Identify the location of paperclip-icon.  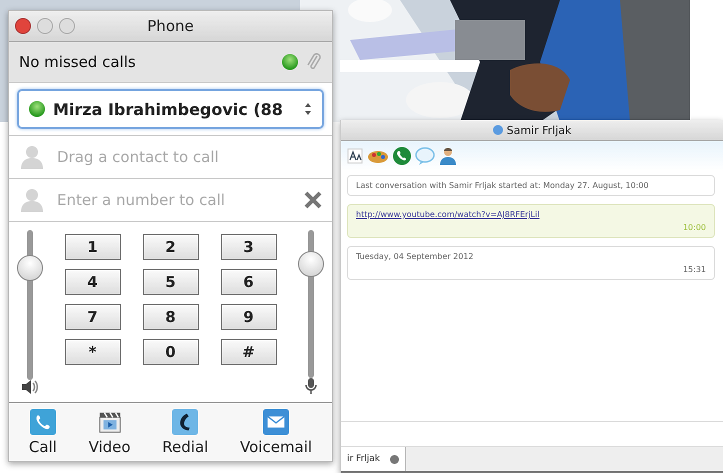
(314, 62).